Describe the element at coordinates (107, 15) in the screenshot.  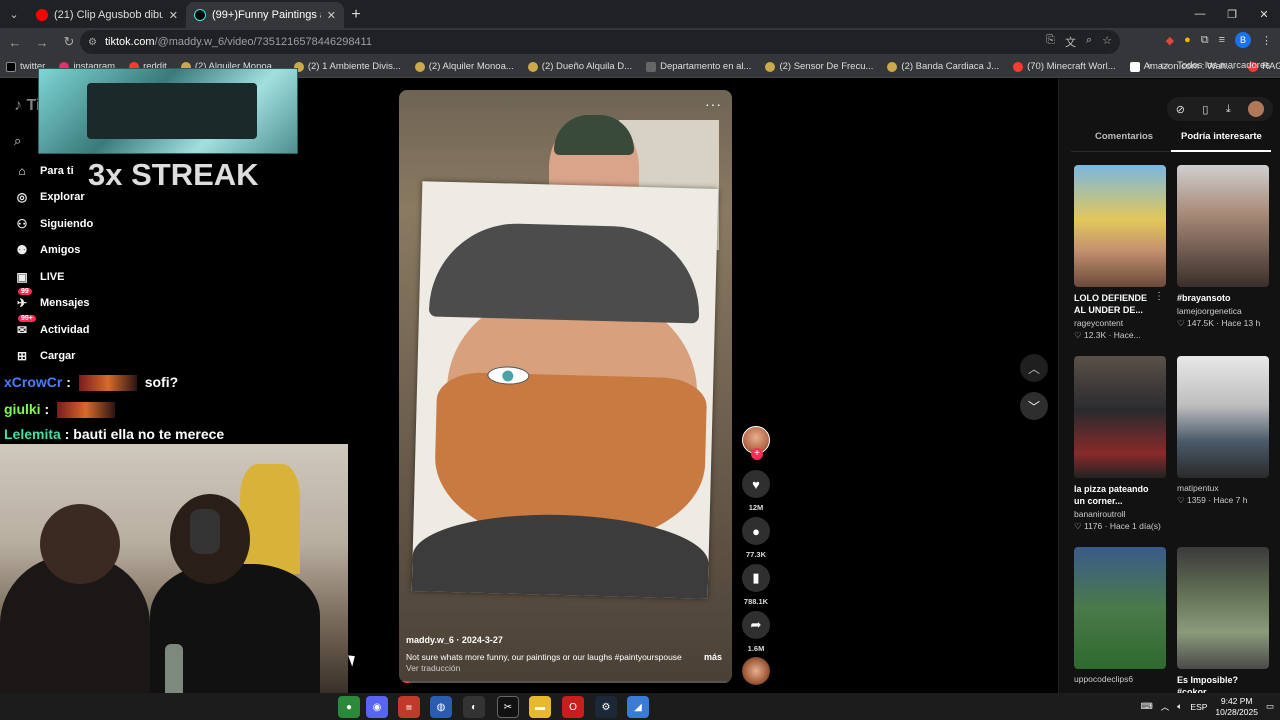
I see `tab-youtube: (21) Clip Agusbob dibujo - YouT ✕` at that location.